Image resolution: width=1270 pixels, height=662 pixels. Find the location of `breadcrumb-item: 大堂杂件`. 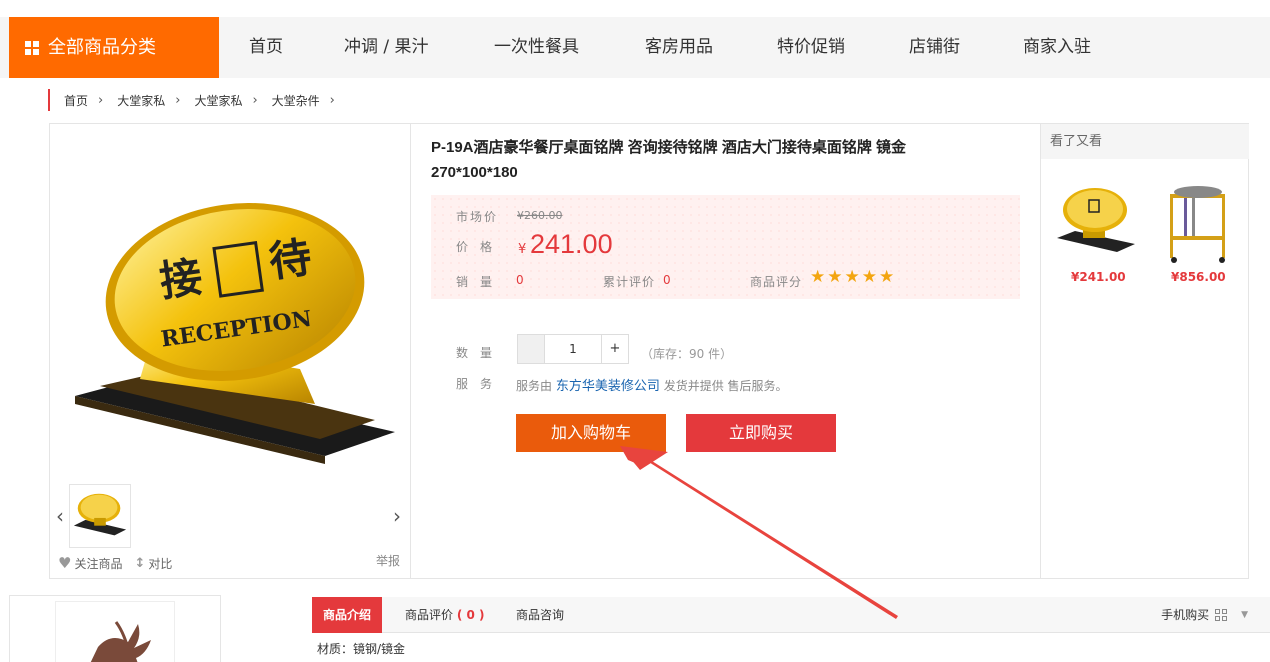

breadcrumb-item: 大堂杂件 is located at coordinates (296, 100).